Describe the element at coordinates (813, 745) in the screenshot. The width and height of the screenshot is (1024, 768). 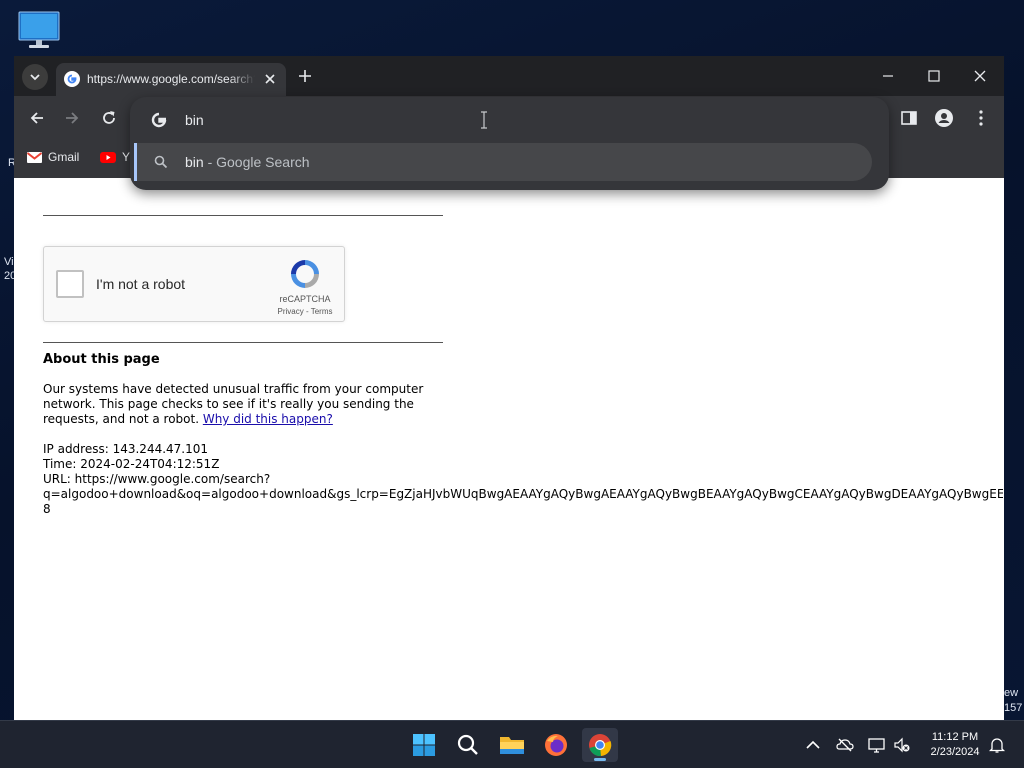
I see `chevron-up-icon` at that location.